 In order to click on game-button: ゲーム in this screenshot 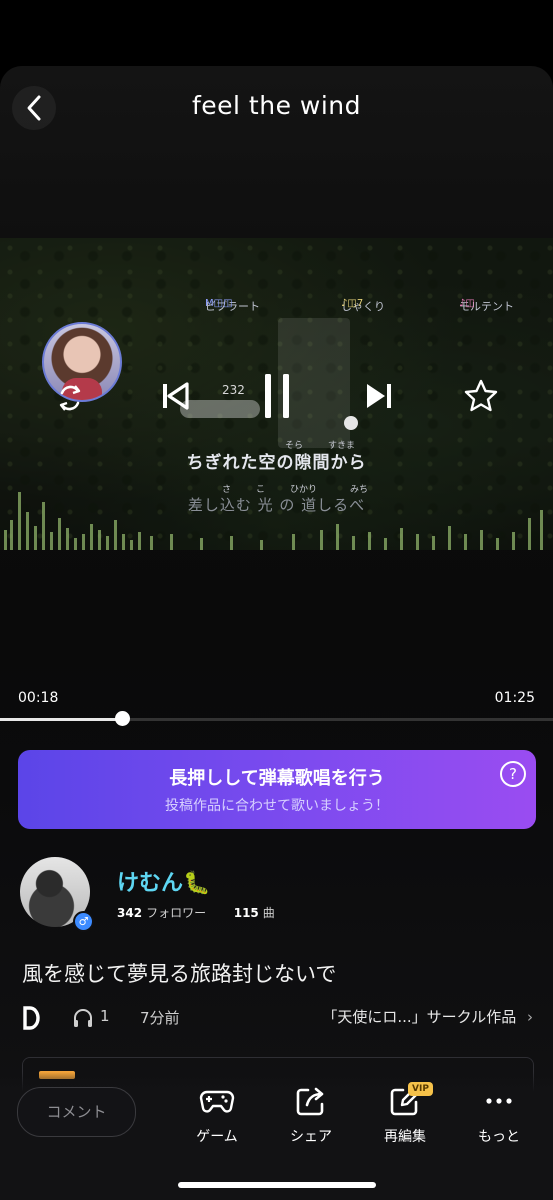, I will do `click(217, 1116)`.